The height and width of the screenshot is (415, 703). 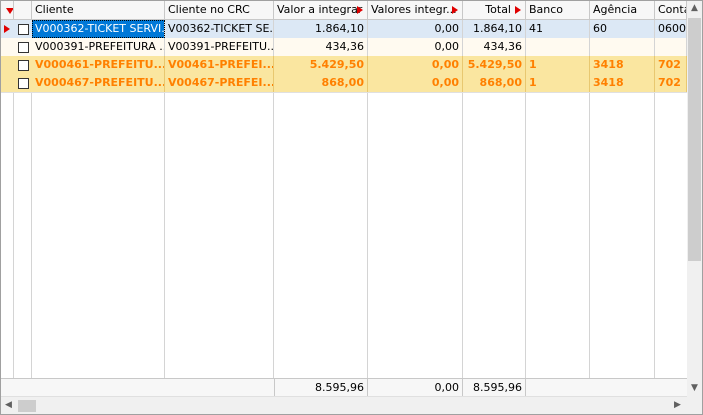 I want to click on cell-total: 868,00, so click(x=494, y=83).